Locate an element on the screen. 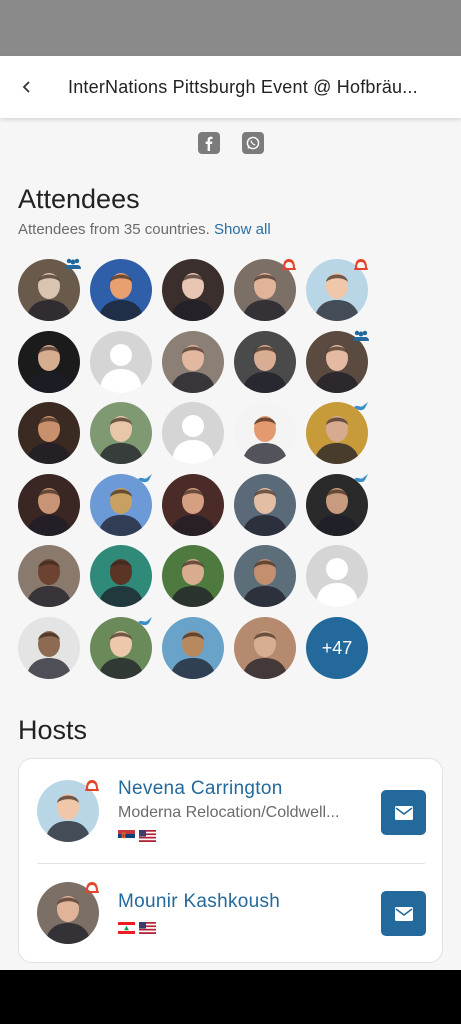 This screenshot has width=461, height=1024. status-bar is located at coordinates (230, 28).